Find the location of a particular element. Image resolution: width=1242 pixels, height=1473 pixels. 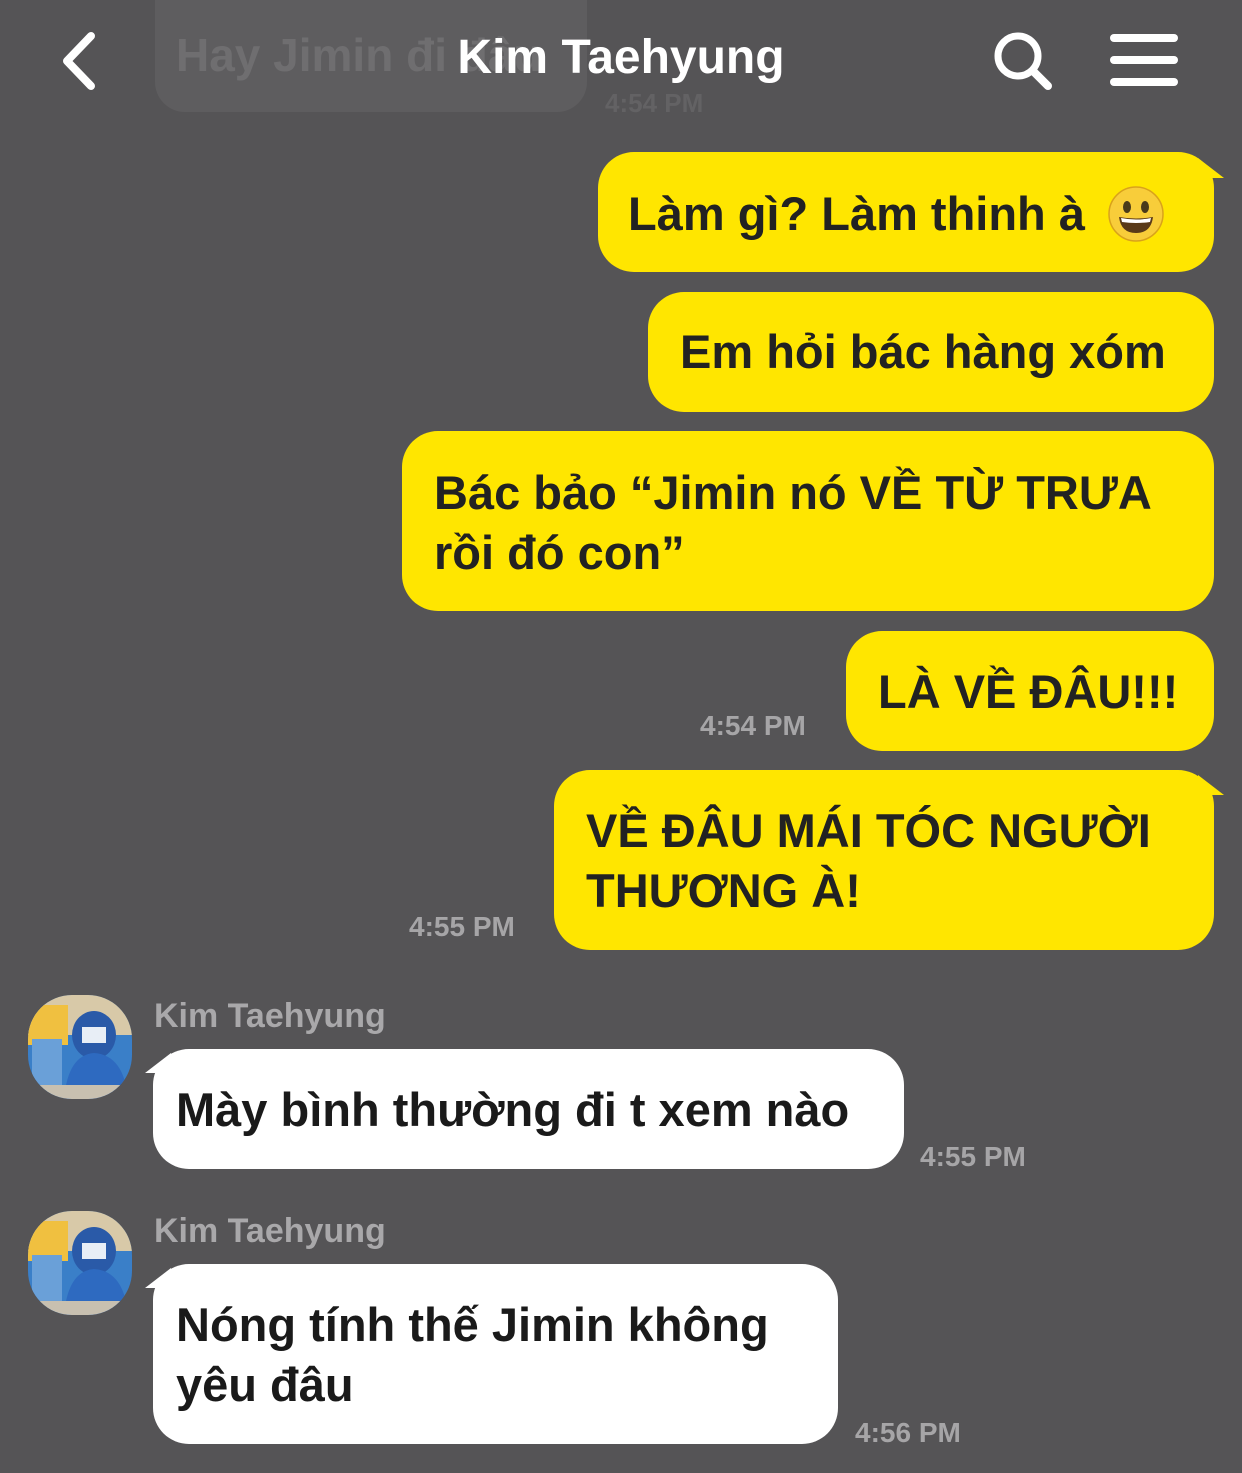

message-timestamp: 4:56 PM is located at coordinates (908, 1432).